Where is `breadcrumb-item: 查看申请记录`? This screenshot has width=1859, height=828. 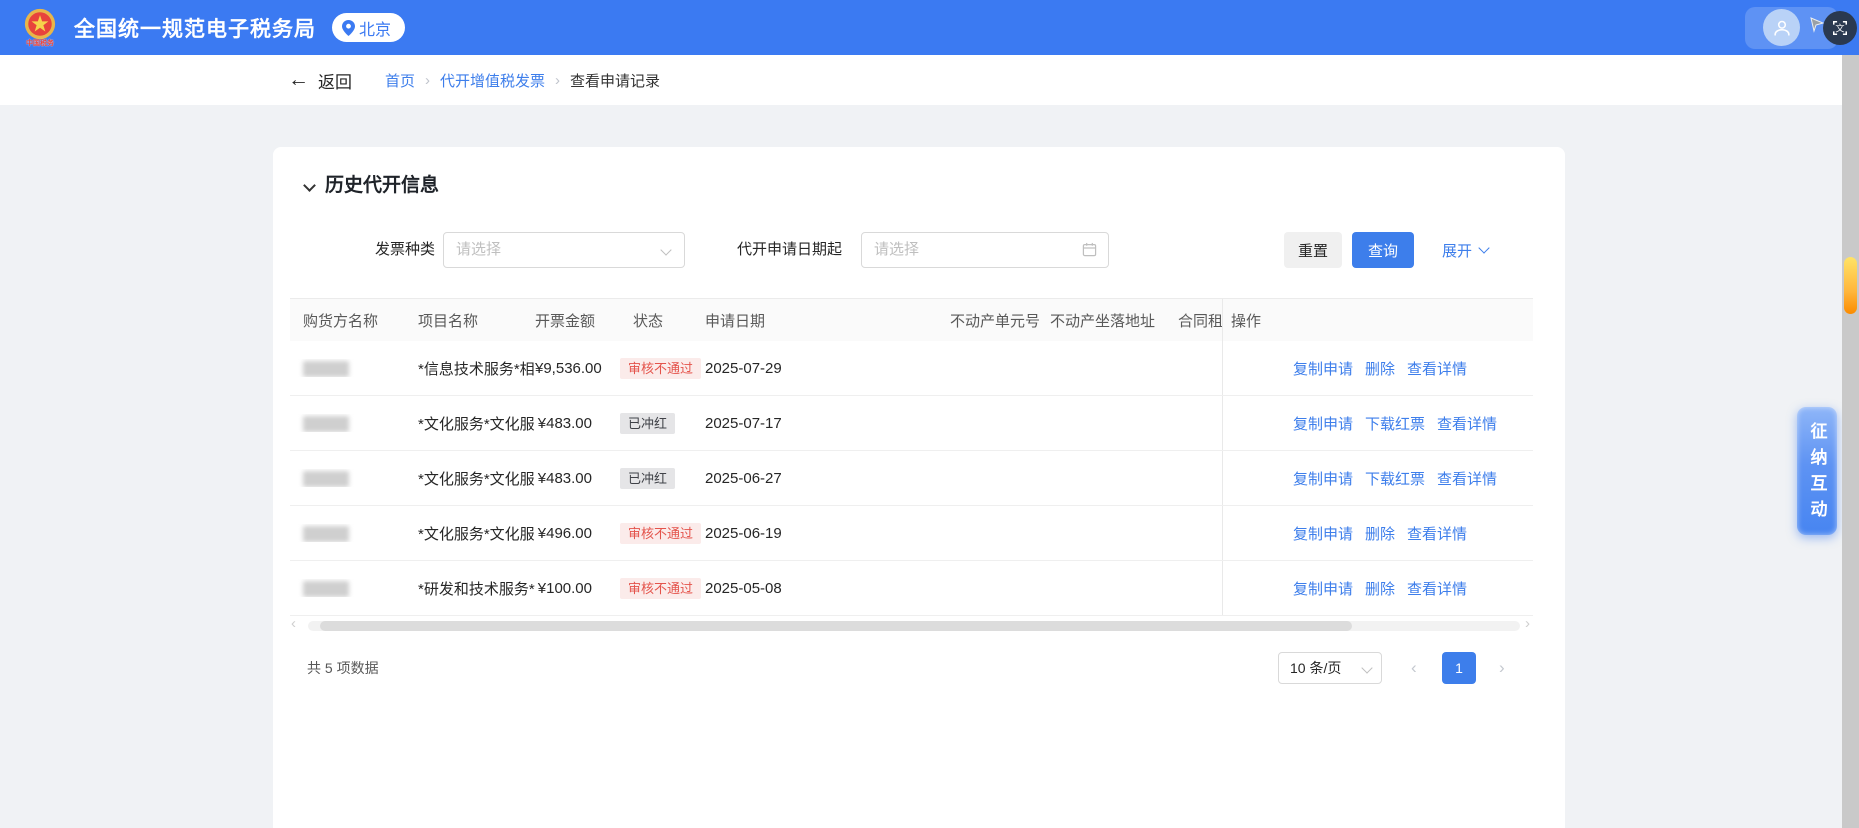 breadcrumb-item: 查看申请记录 is located at coordinates (615, 81).